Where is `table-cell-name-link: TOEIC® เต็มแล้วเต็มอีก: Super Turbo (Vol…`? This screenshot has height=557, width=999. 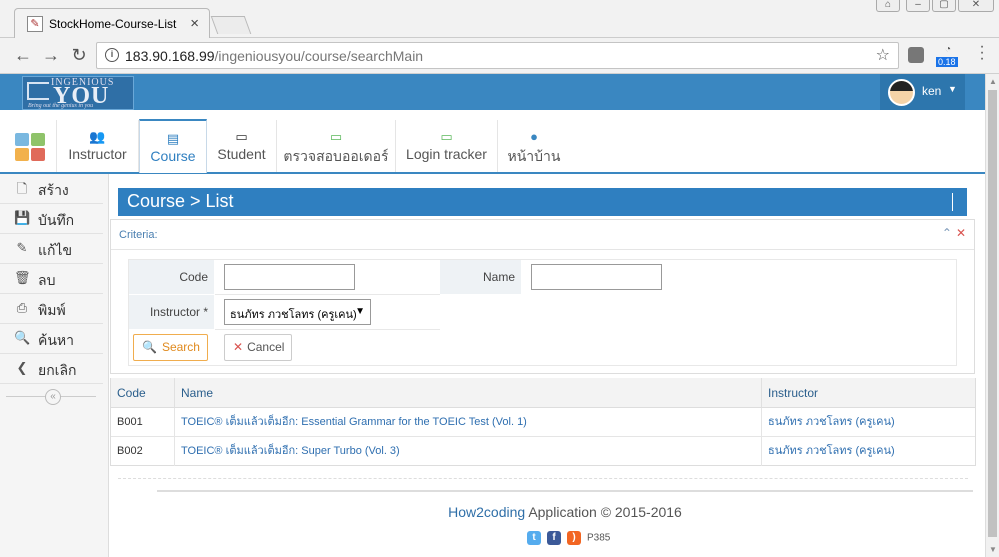
table-cell-name-link: TOEIC® เต็มแล้วเต็มอีก: Super Turbo (Vol… is located at coordinates (468, 451).